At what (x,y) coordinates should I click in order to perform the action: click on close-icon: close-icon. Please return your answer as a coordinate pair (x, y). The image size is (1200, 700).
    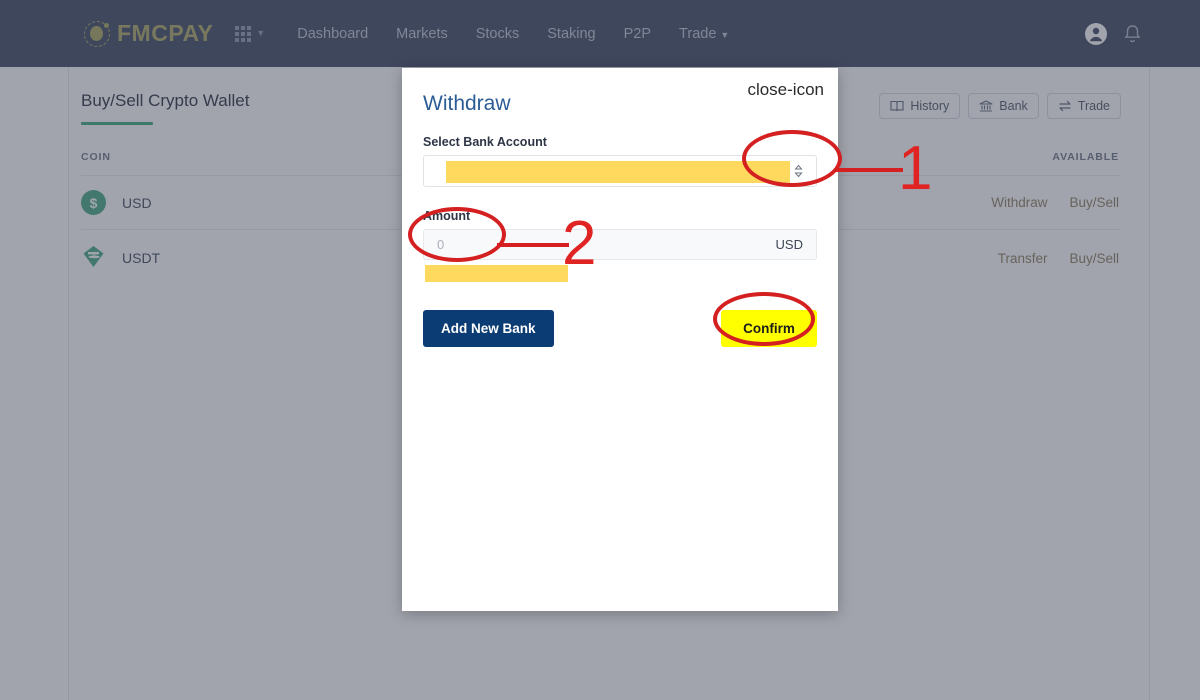
    Looking at the image, I should click on (785, 89).